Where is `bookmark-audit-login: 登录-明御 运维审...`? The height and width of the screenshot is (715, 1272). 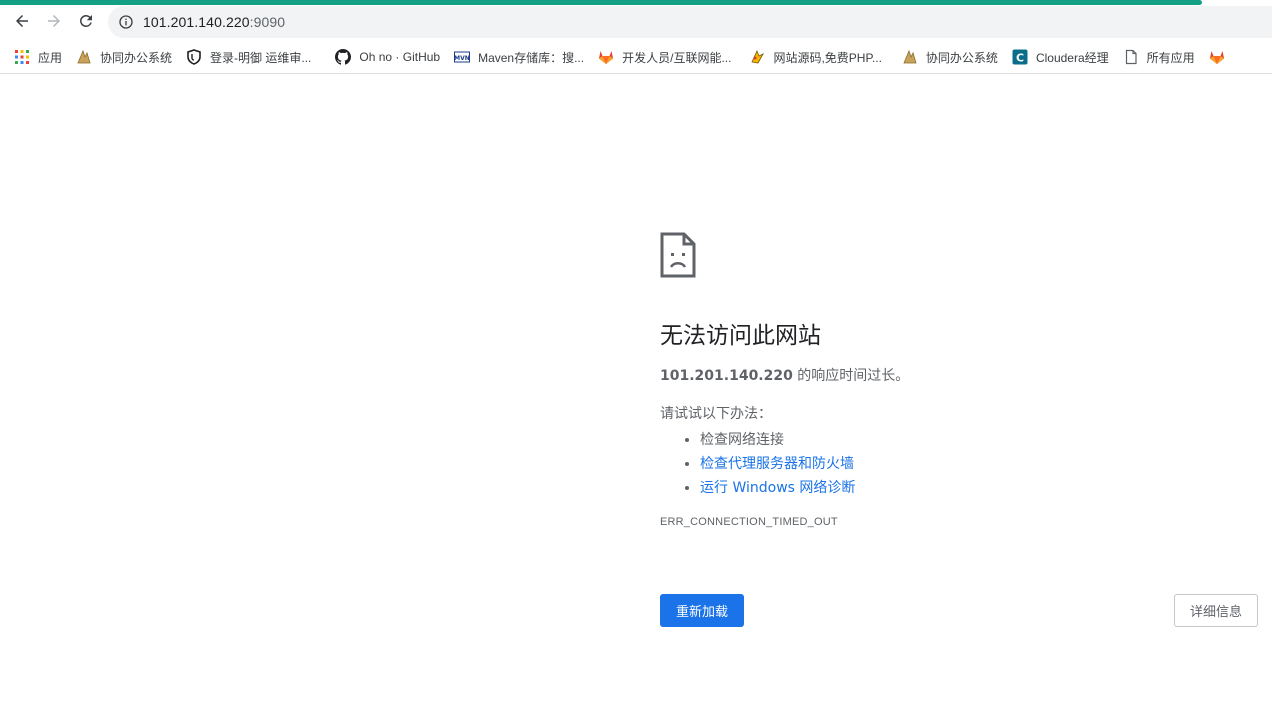 bookmark-audit-login: 登录-明御 运维审... is located at coordinates (249, 57).